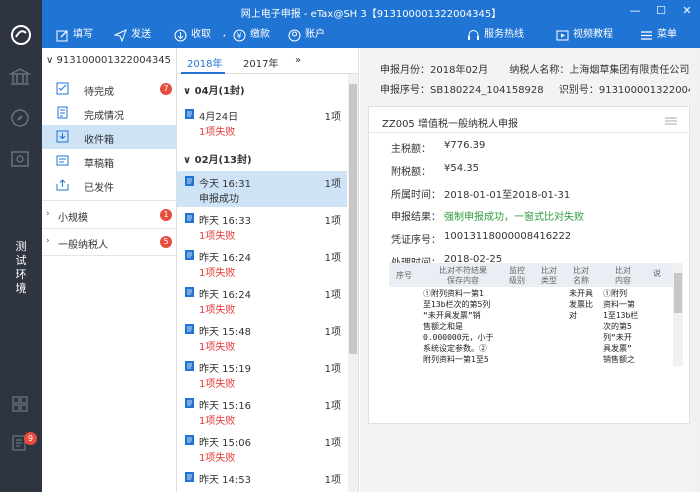 The width and height of the screenshot is (700, 492). Describe the element at coordinates (201, 34) in the screenshot. I see `receive-label: 收取` at that location.